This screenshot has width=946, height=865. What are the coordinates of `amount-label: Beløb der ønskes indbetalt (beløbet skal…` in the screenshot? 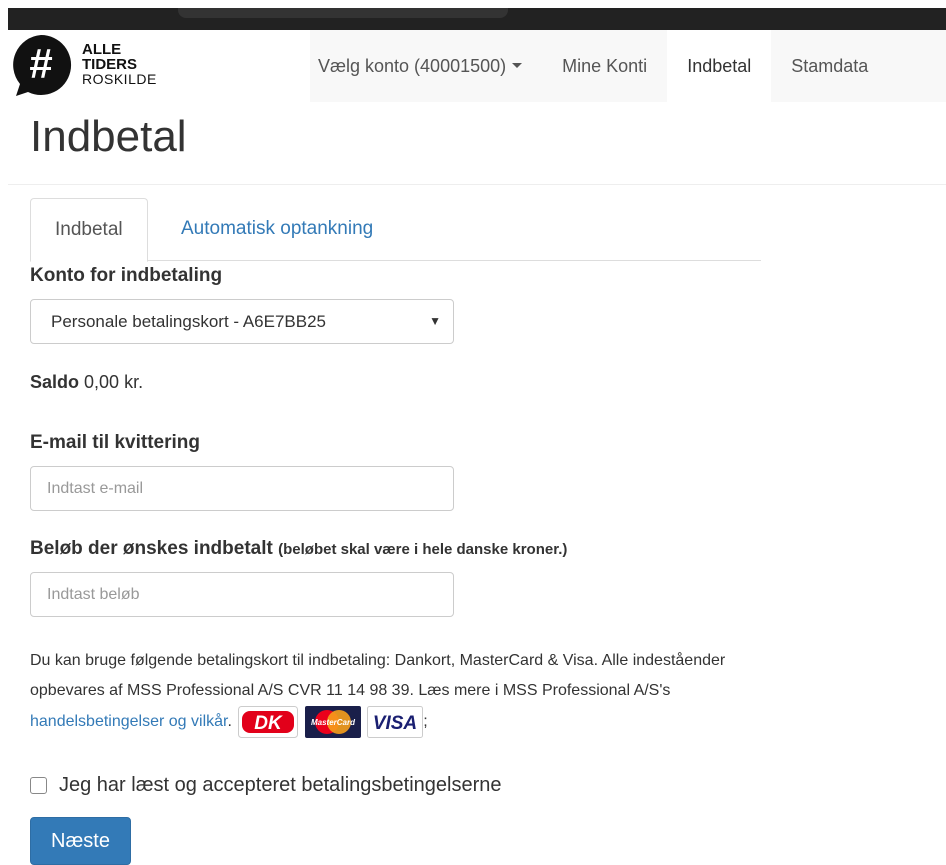 It's located at (298, 549).